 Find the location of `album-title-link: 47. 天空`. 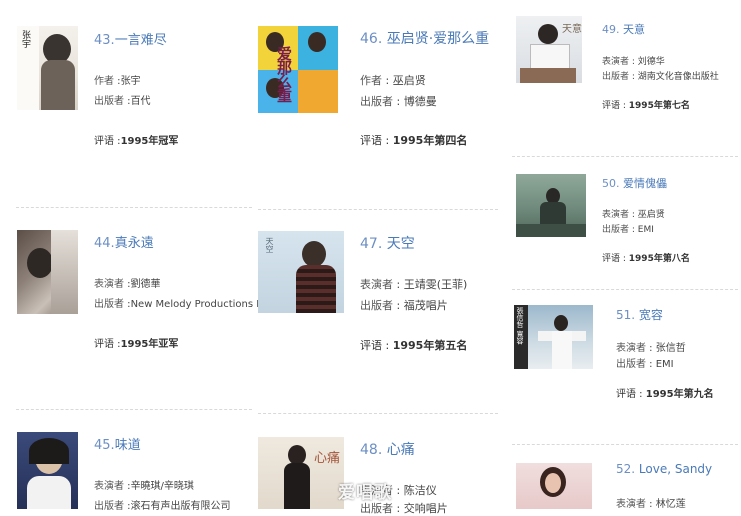

album-title-link: 47. 天空 is located at coordinates (387, 243).